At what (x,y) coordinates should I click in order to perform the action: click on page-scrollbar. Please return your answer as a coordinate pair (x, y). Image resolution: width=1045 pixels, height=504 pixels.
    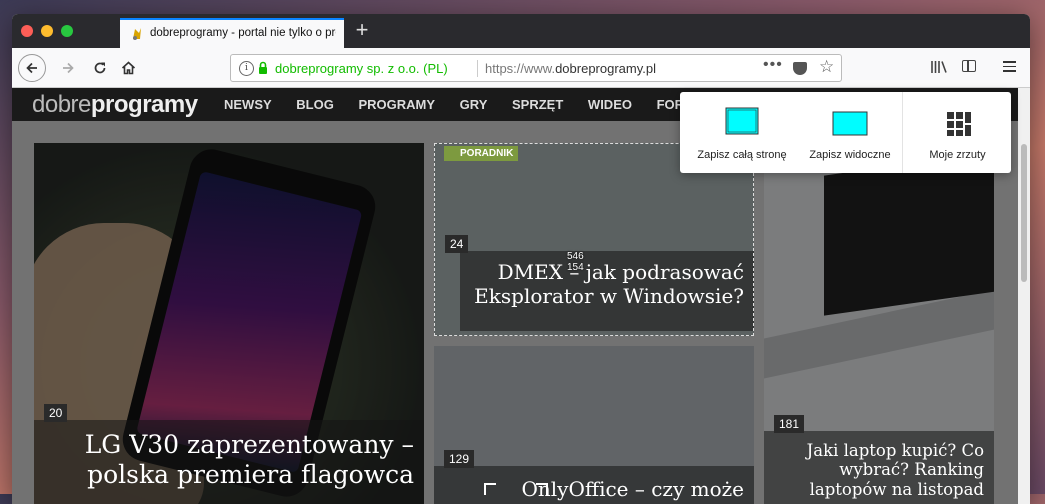
    Looking at the image, I should click on (1024, 296).